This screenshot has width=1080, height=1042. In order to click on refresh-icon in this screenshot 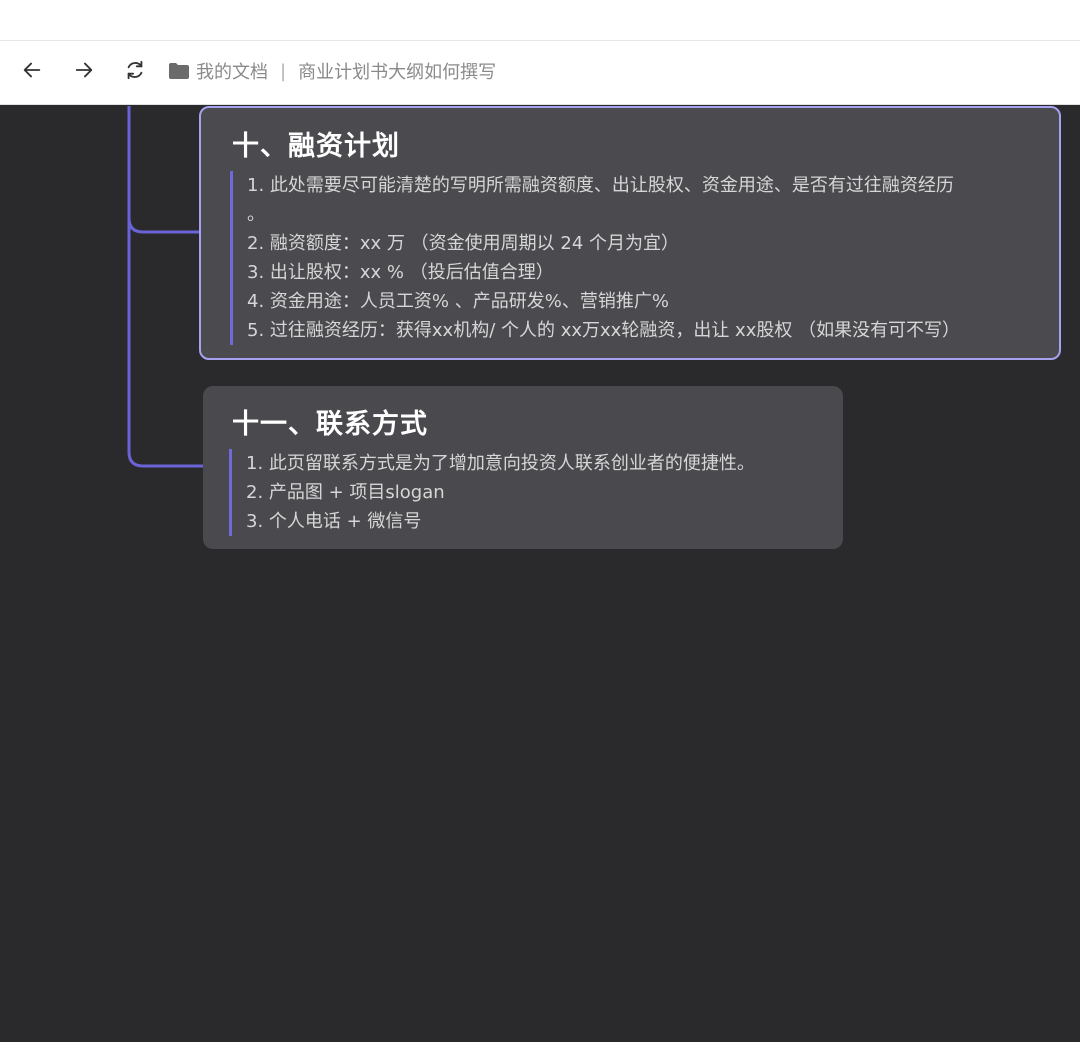, I will do `click(135, 70)`.